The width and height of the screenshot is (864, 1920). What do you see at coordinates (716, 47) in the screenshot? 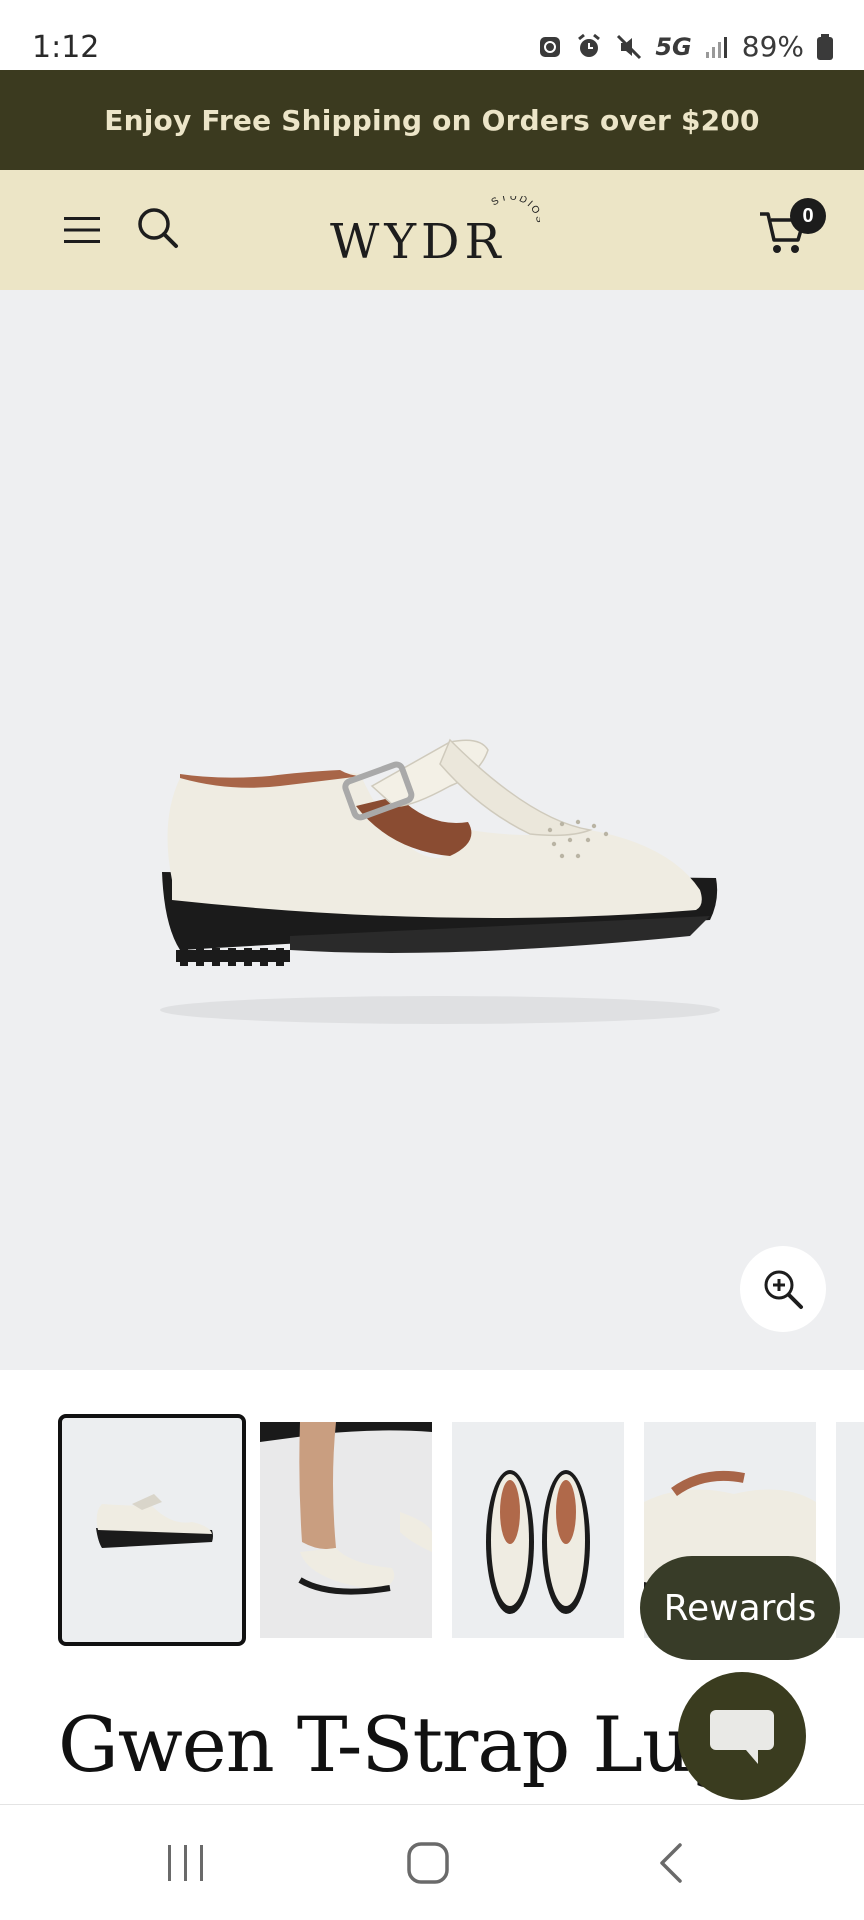
I see `signal-icon` at bounding box center [716, 47].